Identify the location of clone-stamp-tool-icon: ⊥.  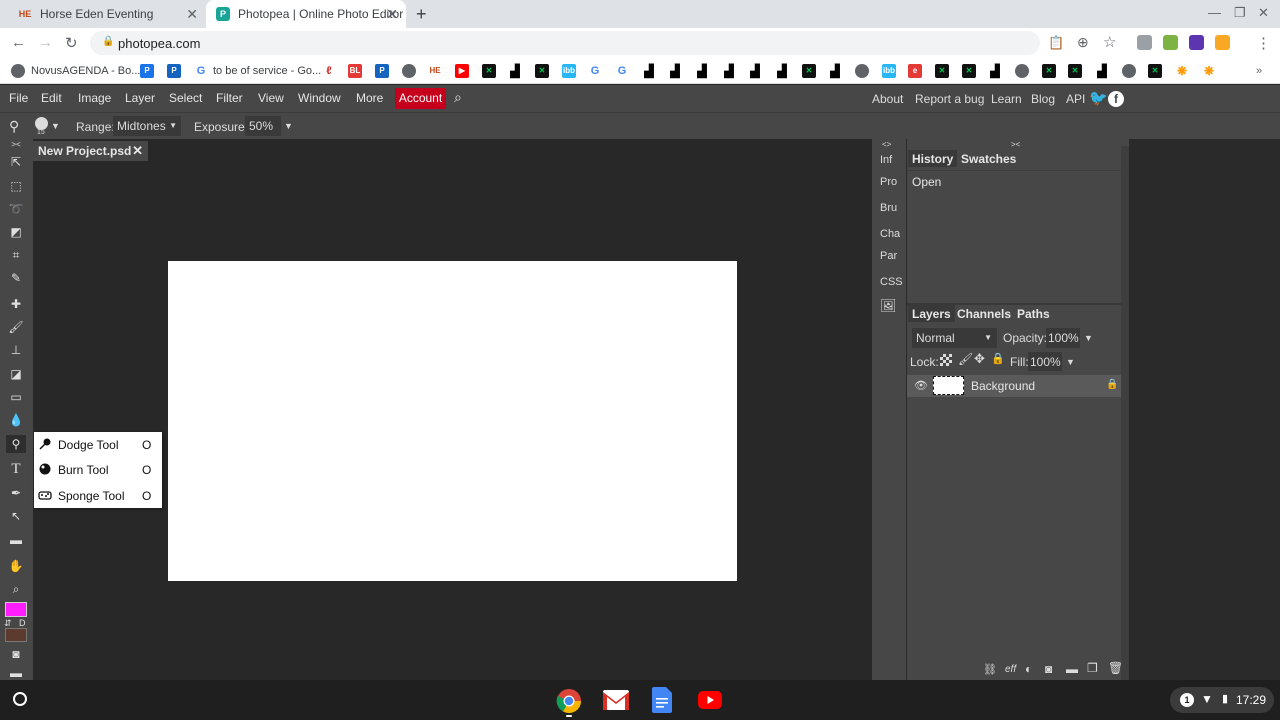
(16, 350).